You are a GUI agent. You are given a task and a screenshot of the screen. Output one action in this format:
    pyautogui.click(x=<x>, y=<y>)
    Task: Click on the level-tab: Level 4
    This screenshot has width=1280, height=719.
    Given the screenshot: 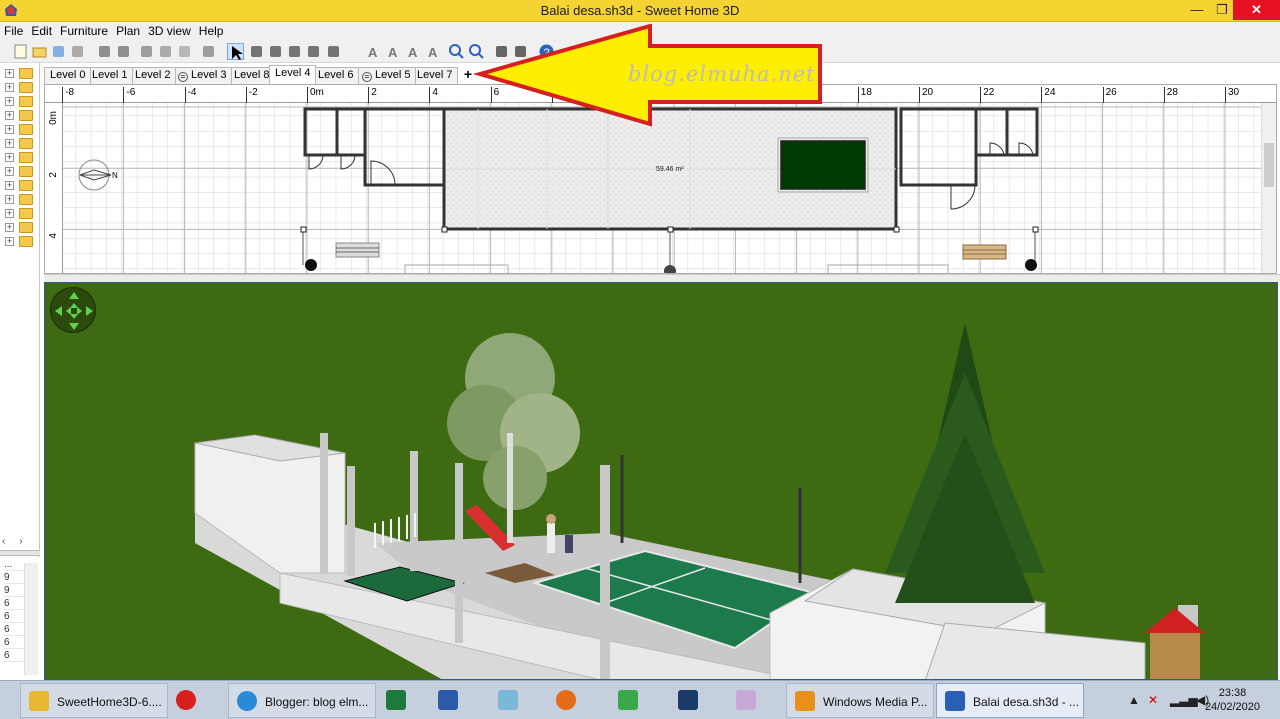 What is the action you would take?
    pyautogui.click(x=293, y=74)
    